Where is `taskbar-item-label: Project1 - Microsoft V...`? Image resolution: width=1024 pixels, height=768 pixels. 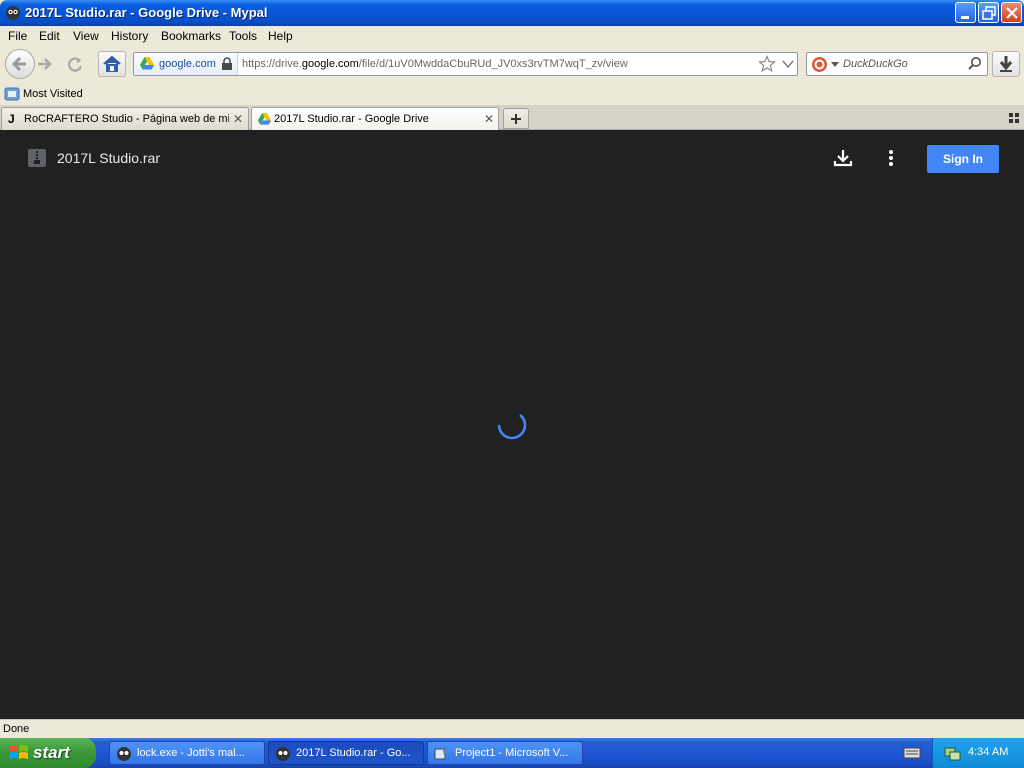 taskbar-item-label: Project1 - Microsoft V... is located at coordinates (512, 753).